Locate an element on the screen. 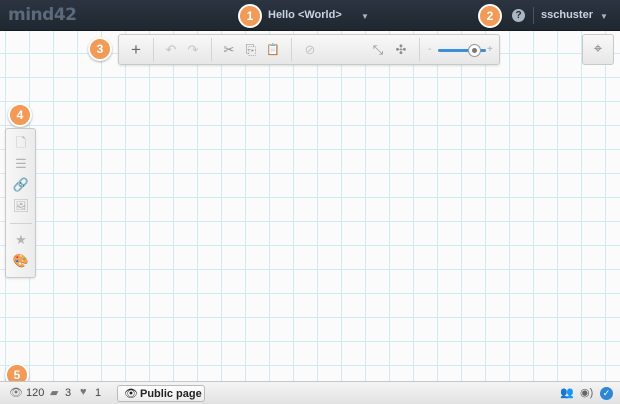 This screenshot has height=404, width=620. comments-count: 3 is located at coordinates (68, 393).